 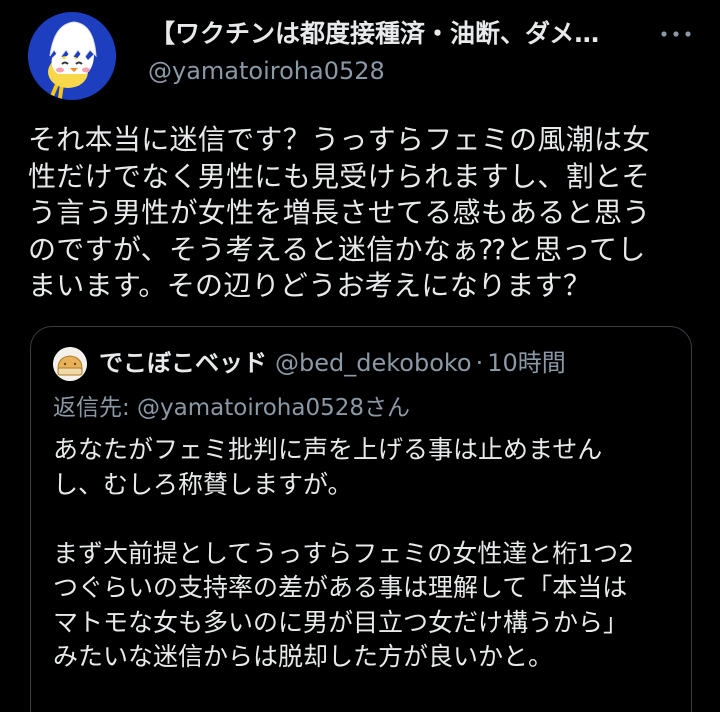 What do you see at coordinates (266, 71) in the screenshot?
I see `author-handle: @yamatoiroha0528` at bounding box center [266, 71].